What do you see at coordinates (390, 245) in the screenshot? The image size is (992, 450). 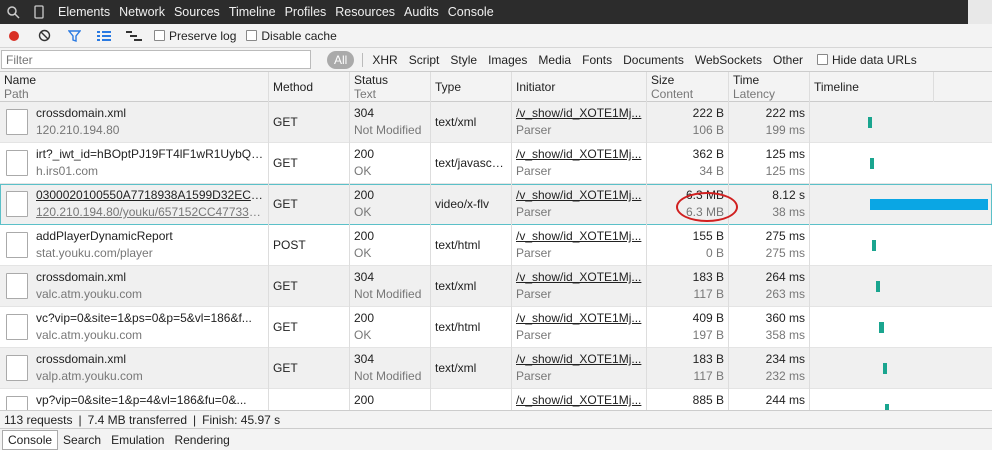 I see `status-cell: 200 OK` at bounding box center [390, 245].